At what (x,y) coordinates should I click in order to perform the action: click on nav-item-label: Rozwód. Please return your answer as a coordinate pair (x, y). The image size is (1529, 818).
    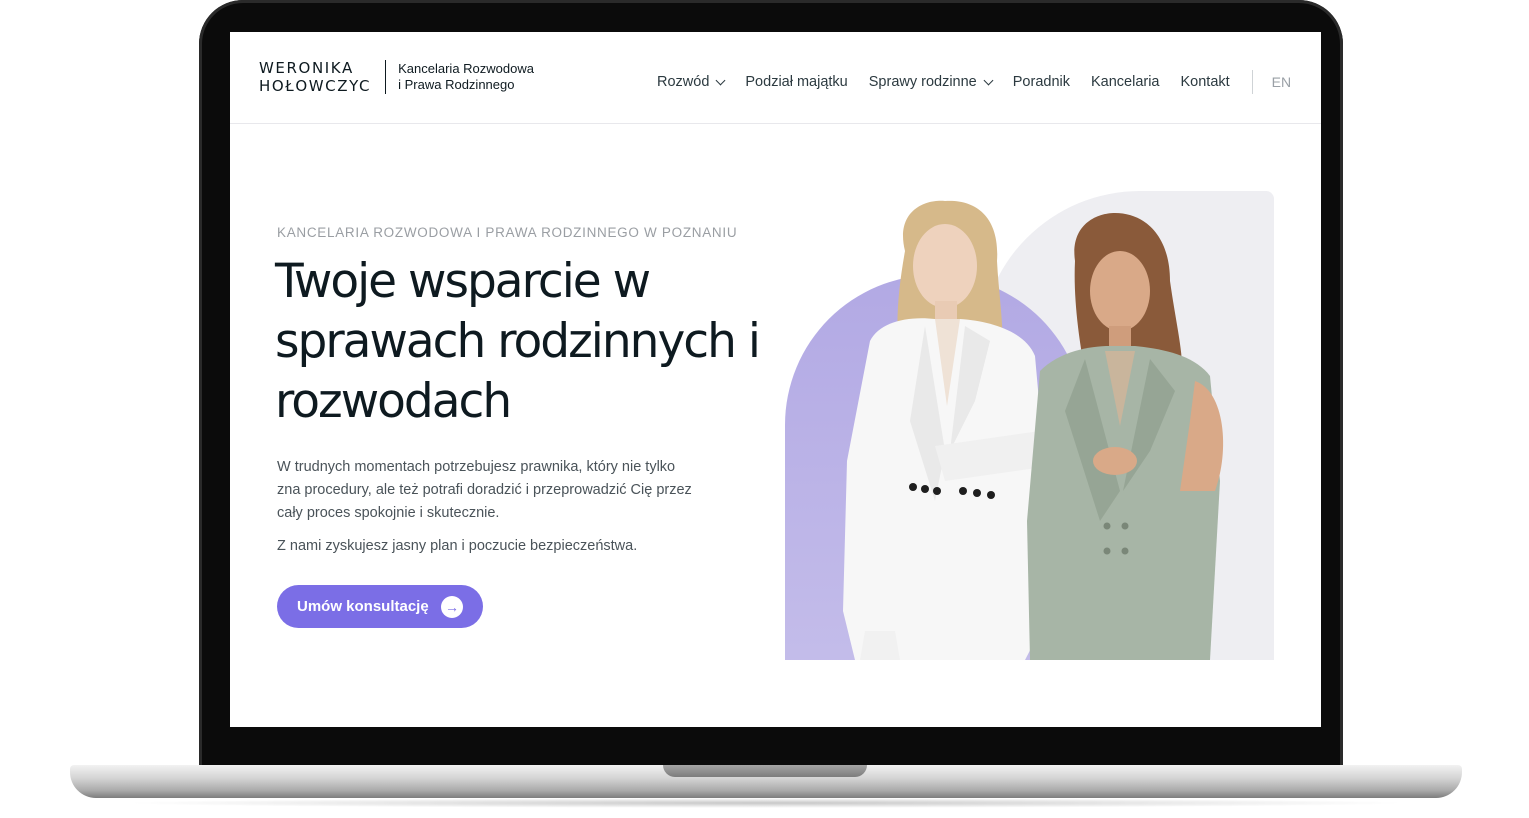
    Looking at the image, I should click on (683, 82).